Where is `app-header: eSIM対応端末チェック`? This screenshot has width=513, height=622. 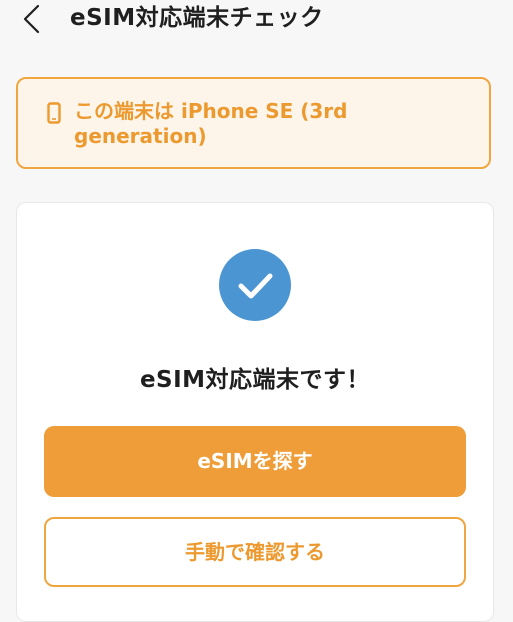
app-header: eSIM対応端末チェック is located at coordinates (256, 22).